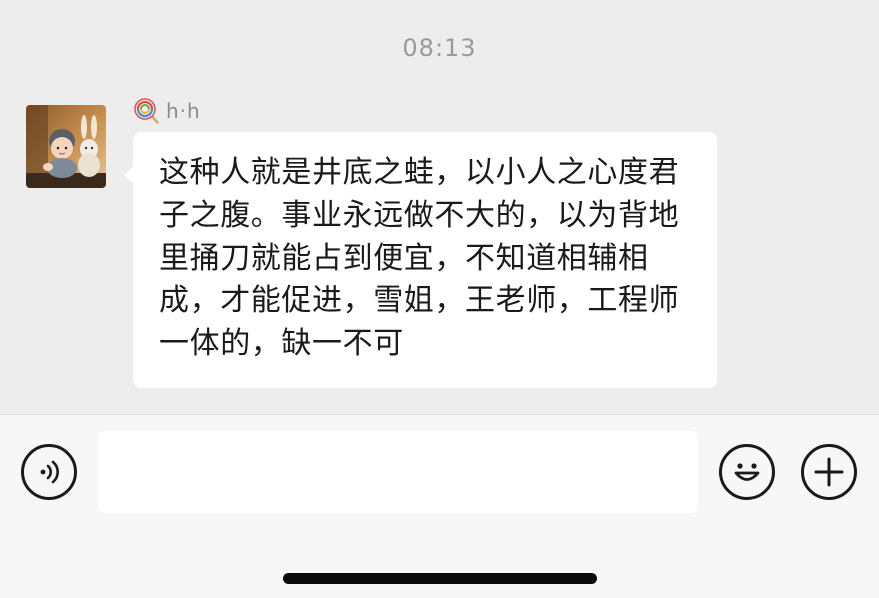  I want to click on plus-icon, so click(829, 472).